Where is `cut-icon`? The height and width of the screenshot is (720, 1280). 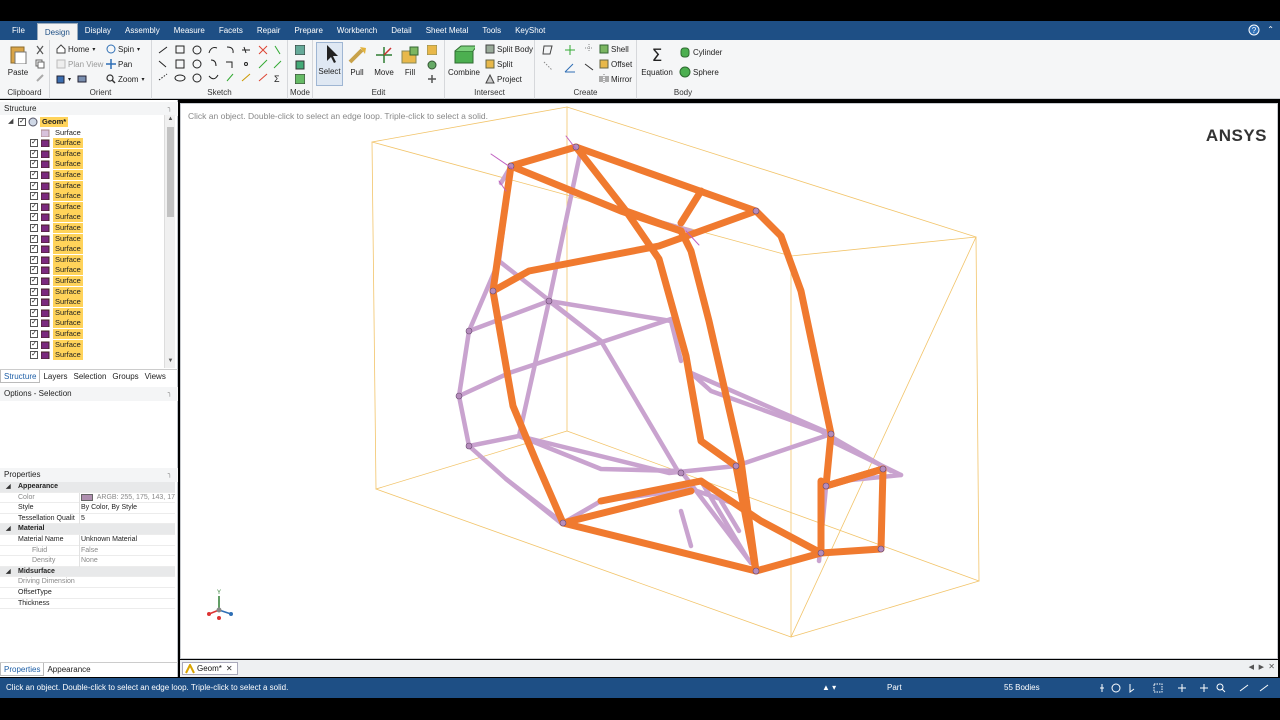 cut-icon is located at coordinates (40, 50).